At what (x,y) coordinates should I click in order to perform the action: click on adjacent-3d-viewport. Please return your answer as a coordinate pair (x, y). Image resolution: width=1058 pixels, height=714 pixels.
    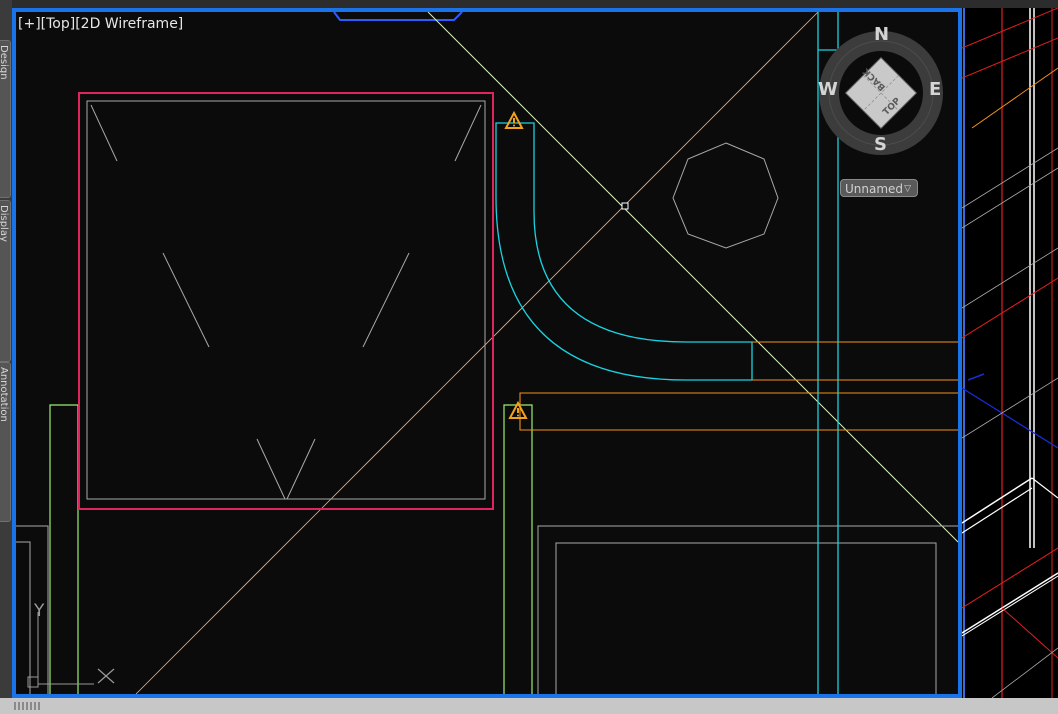
    Looking at the image, I should click on (1010, 353).